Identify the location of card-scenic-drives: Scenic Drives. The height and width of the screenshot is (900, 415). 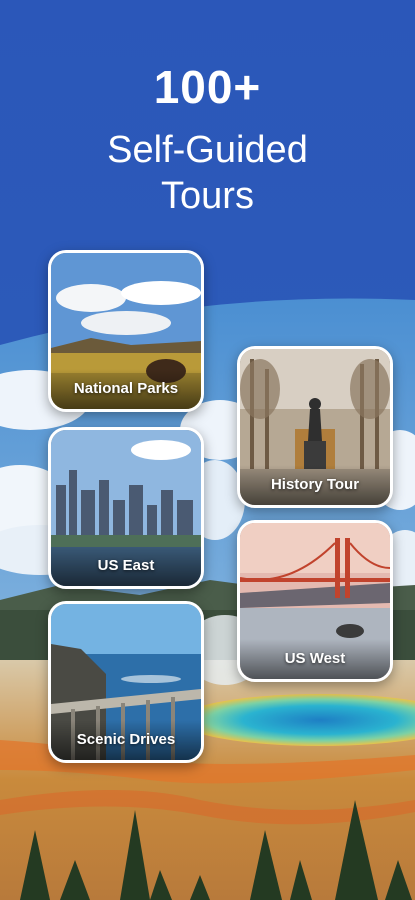
(126, 682).